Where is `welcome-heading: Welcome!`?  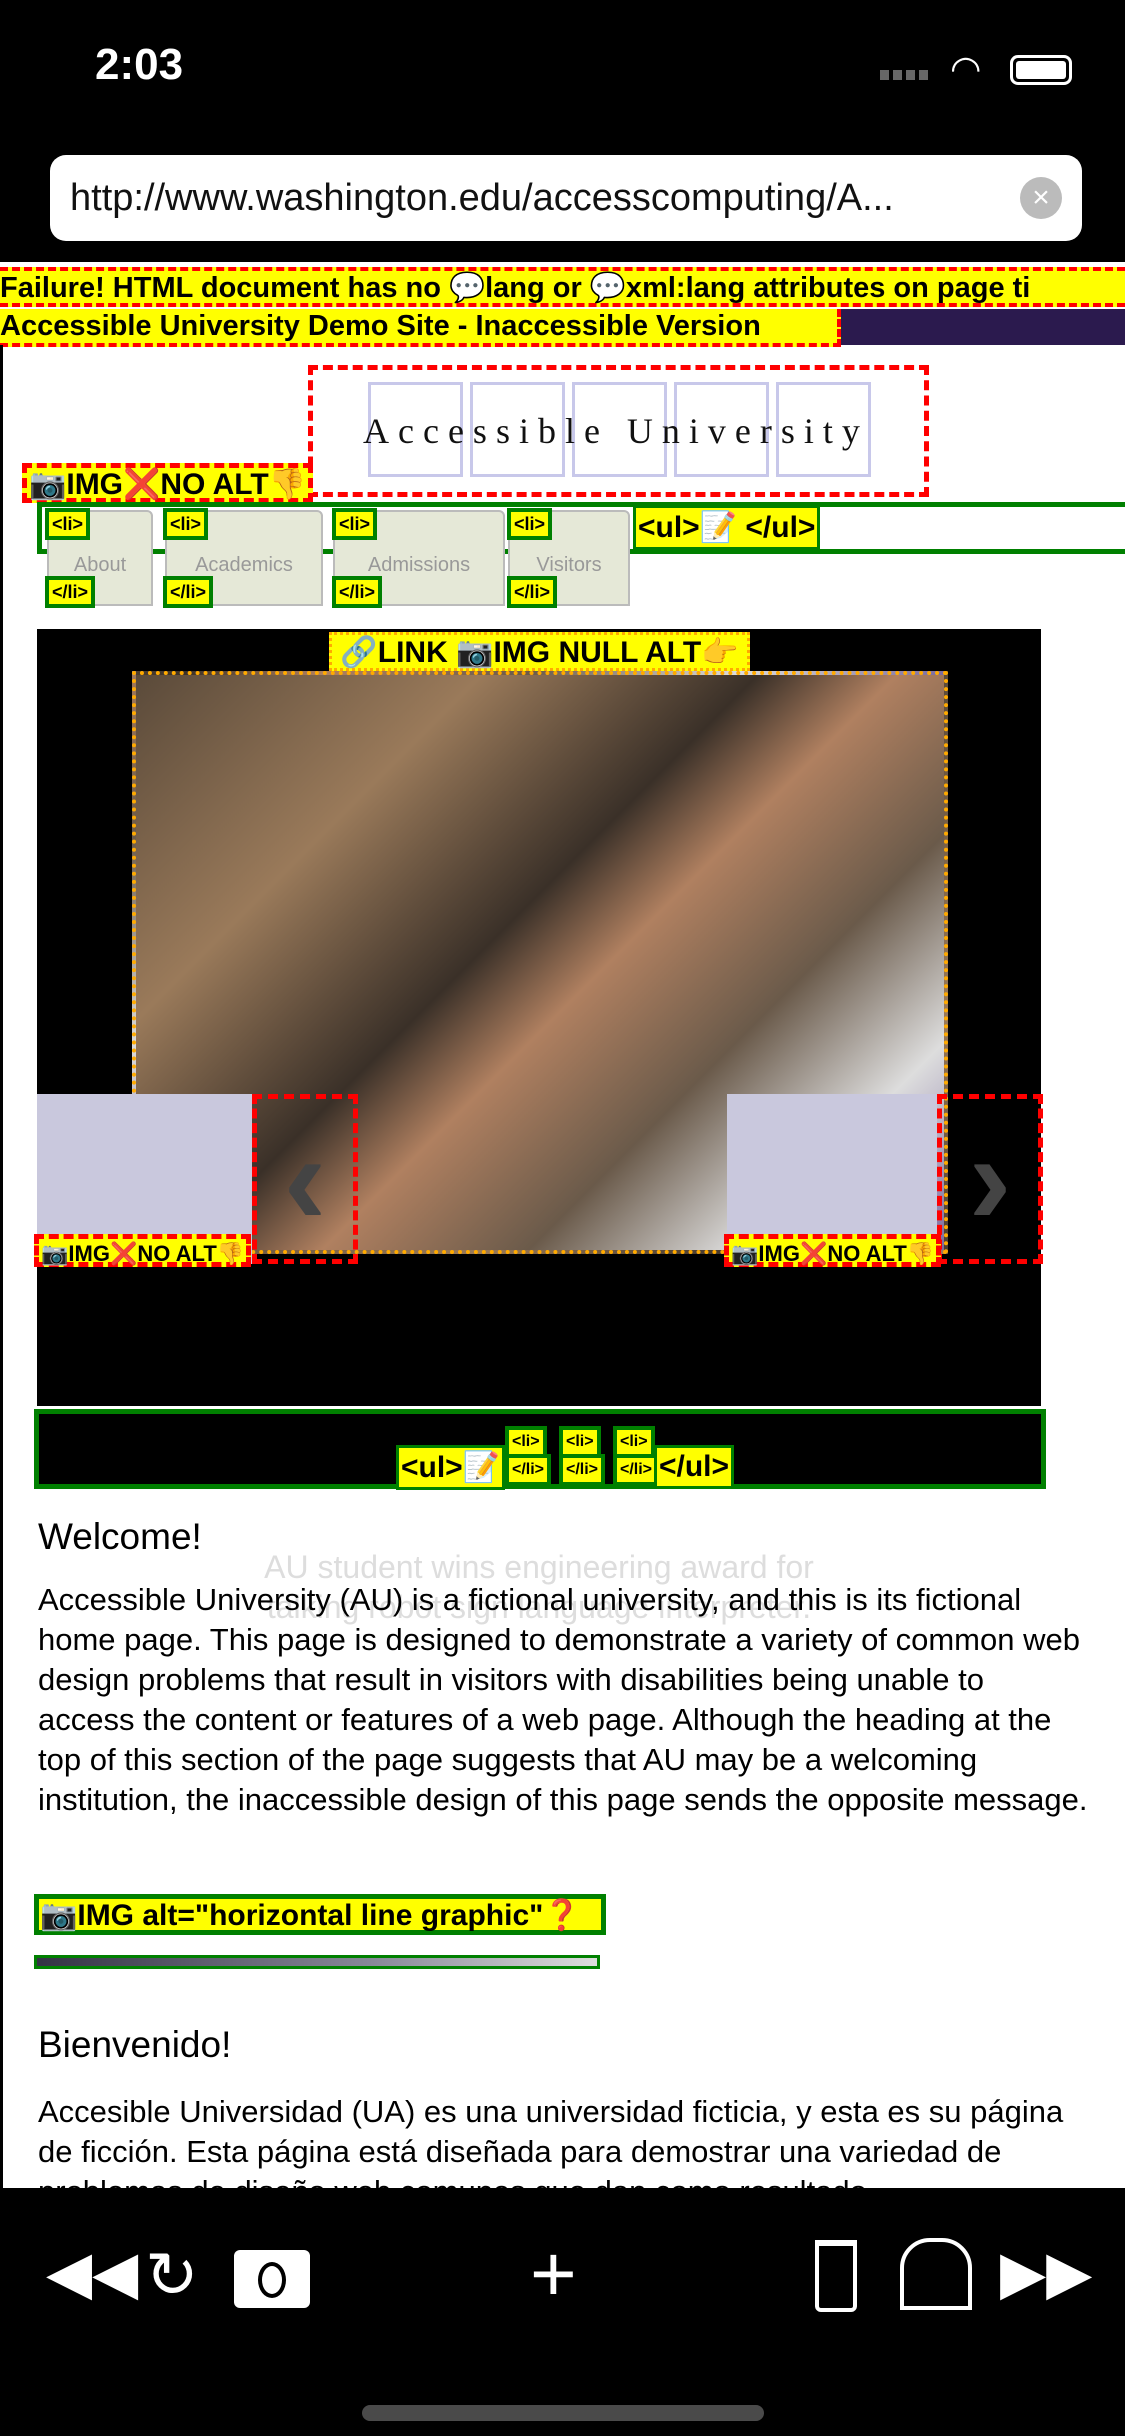
welcome-heading: Welcome! is located at coordinates (120, 1536).